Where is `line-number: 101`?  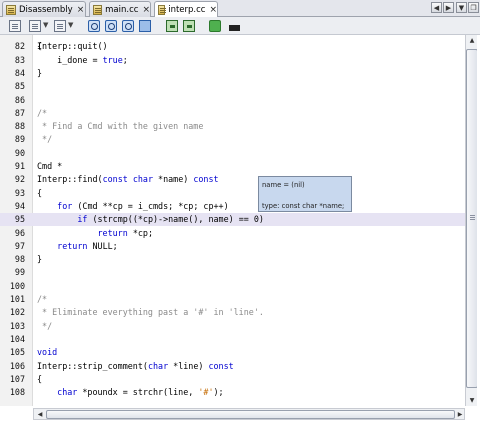
line-number: 101 is located at coordinates (17, 299).